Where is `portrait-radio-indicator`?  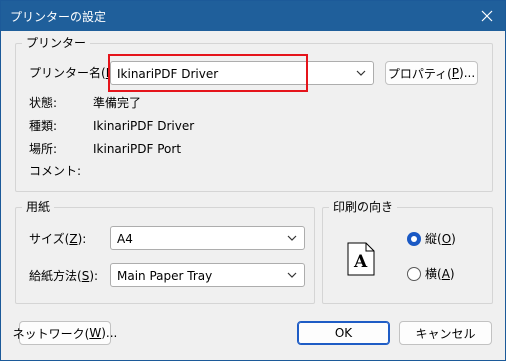
portrait-radio-indicator is located at coordinates (414, 239).